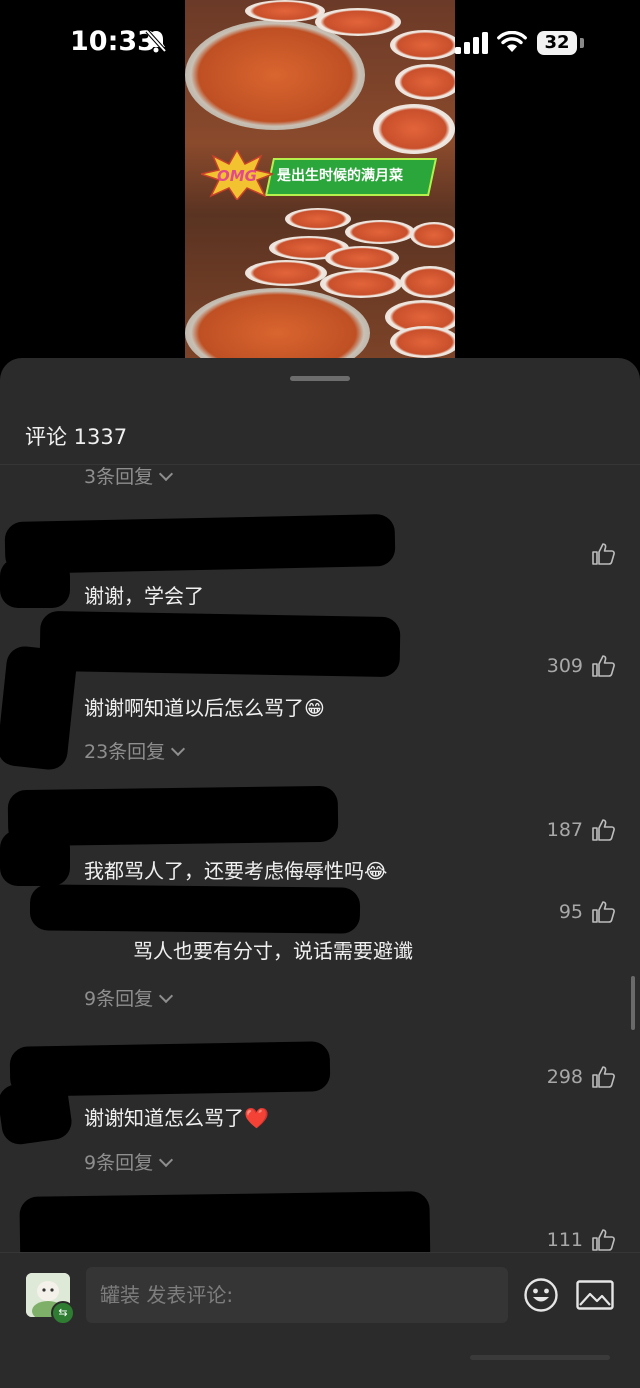 This screenshot has width=640, height=1388. Describe the element at coordinates (156, 43) in the screenshot. I see `bell-slash-icon` at that location.